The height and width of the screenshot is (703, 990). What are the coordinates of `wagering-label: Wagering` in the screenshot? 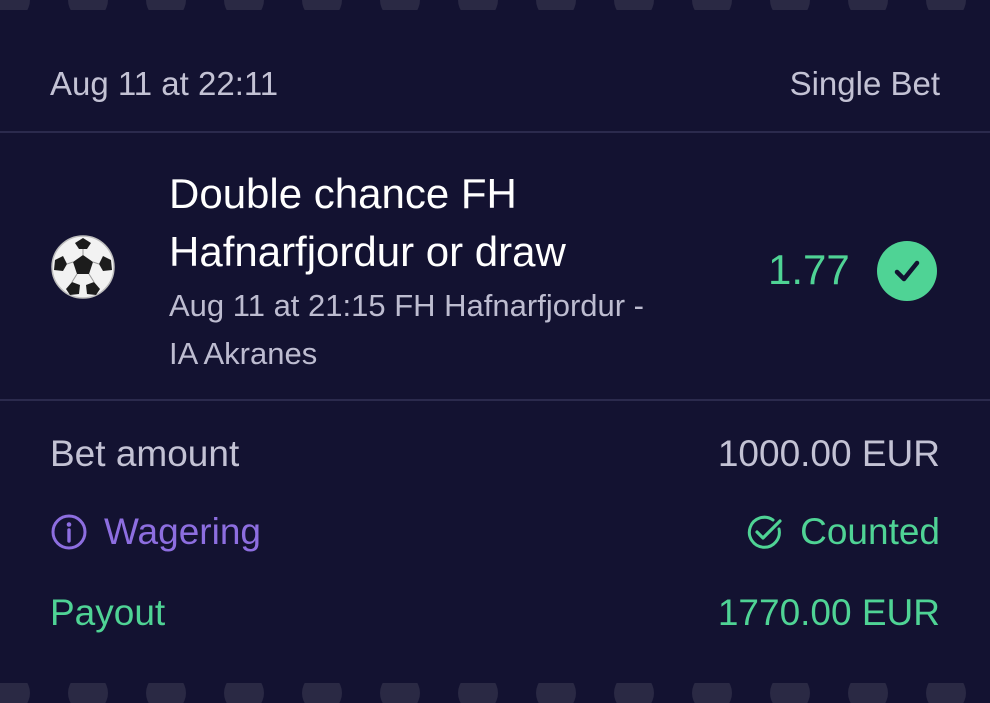 It's located at (182, 531).